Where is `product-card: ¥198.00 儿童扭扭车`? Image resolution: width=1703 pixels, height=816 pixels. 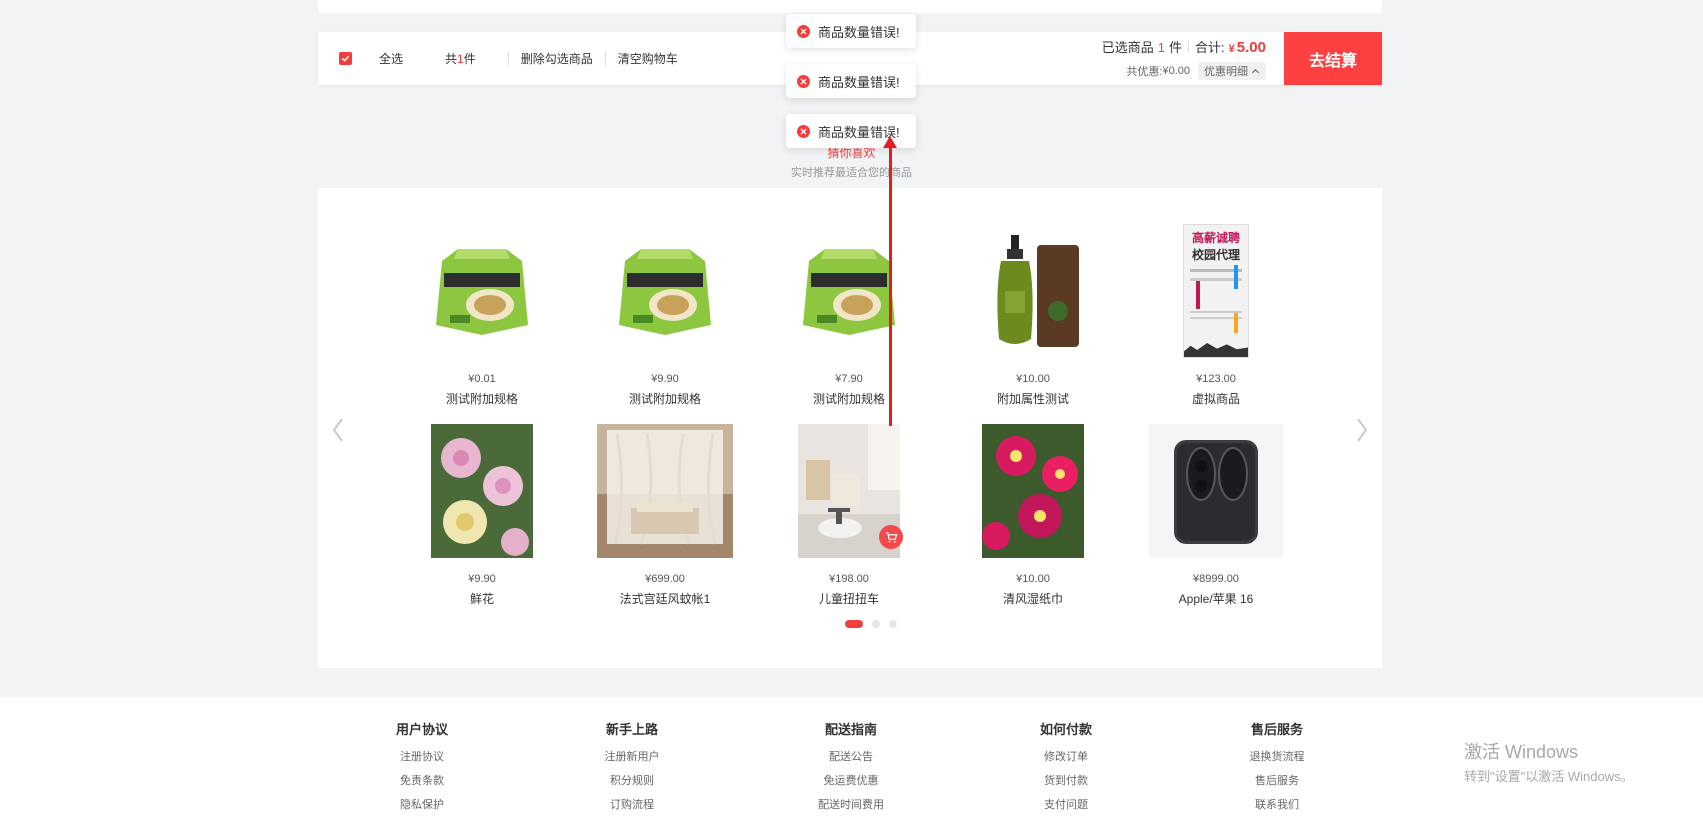 product-card: ¥198.00 儿童扭扭车 is located at coordinates (849, 515).